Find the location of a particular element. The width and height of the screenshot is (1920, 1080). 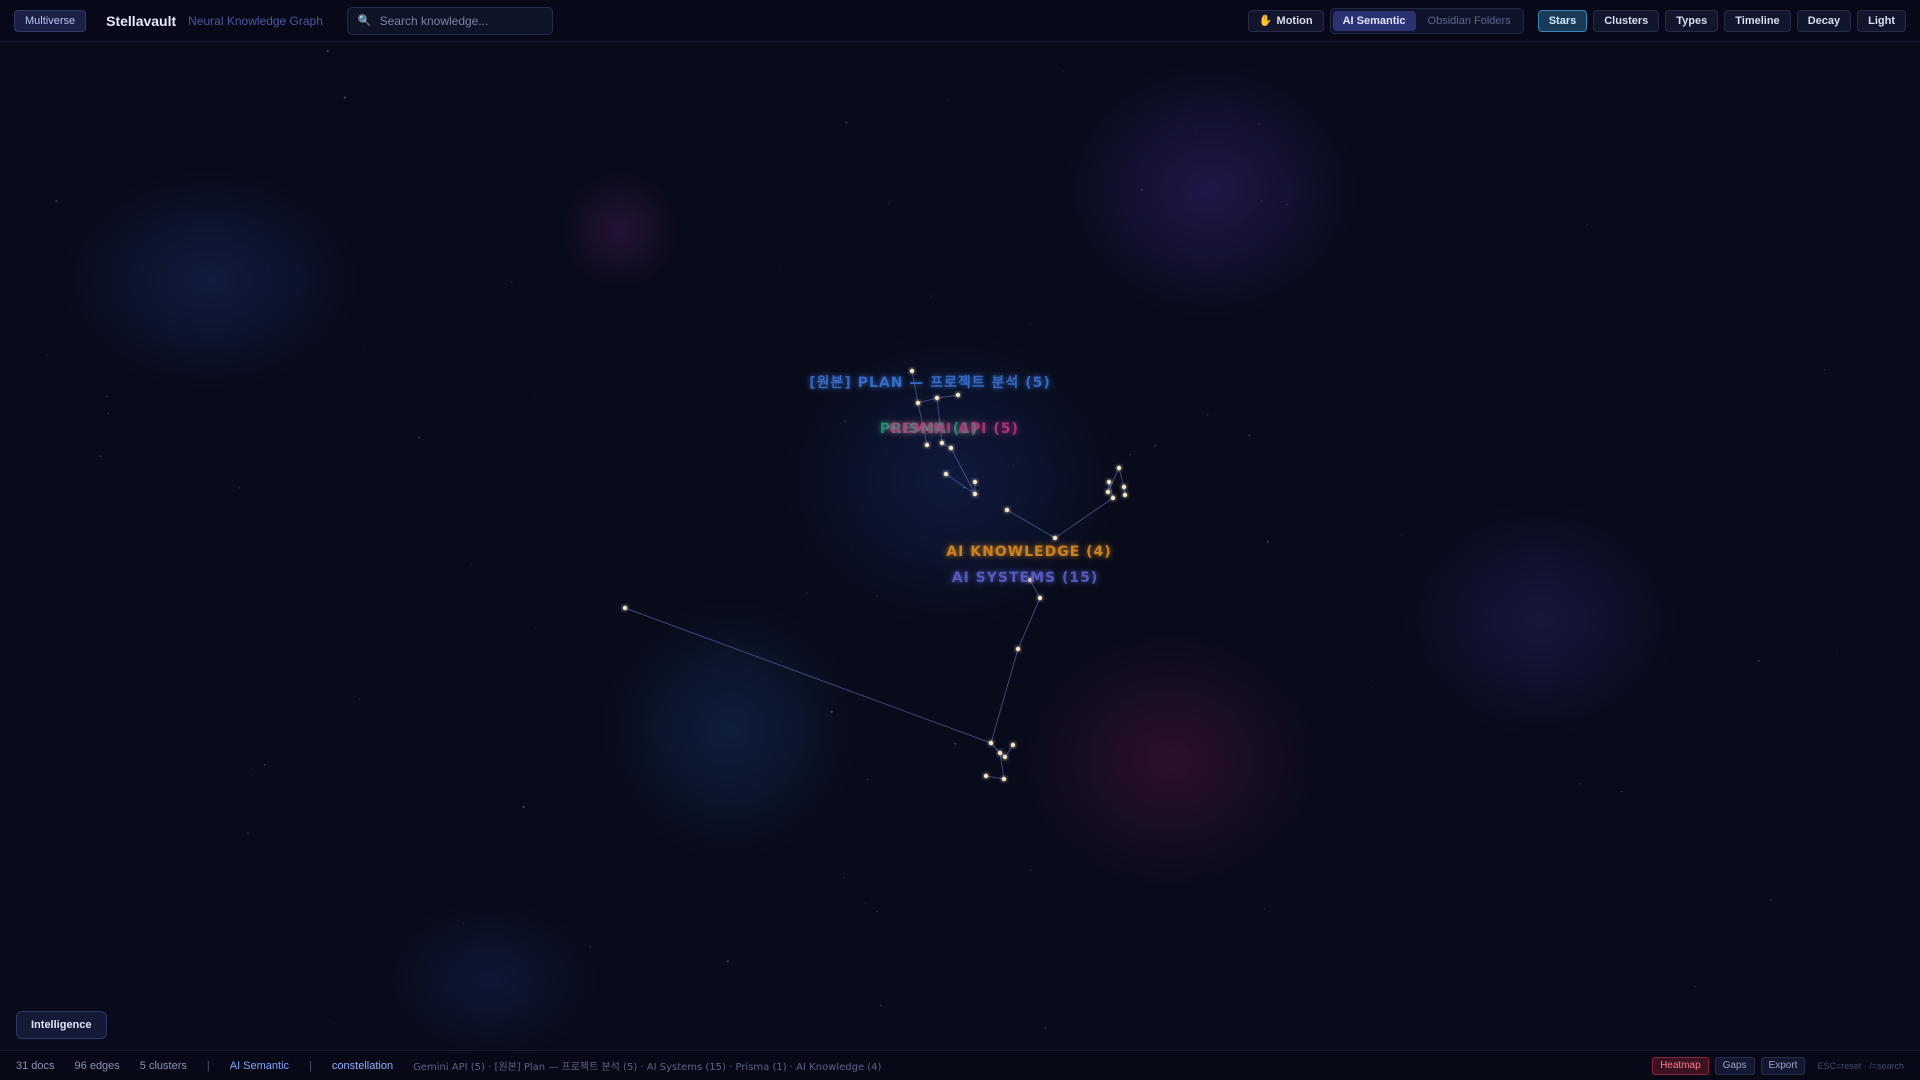

doc-count: 31 docs is located at coordinates (35, 1065).